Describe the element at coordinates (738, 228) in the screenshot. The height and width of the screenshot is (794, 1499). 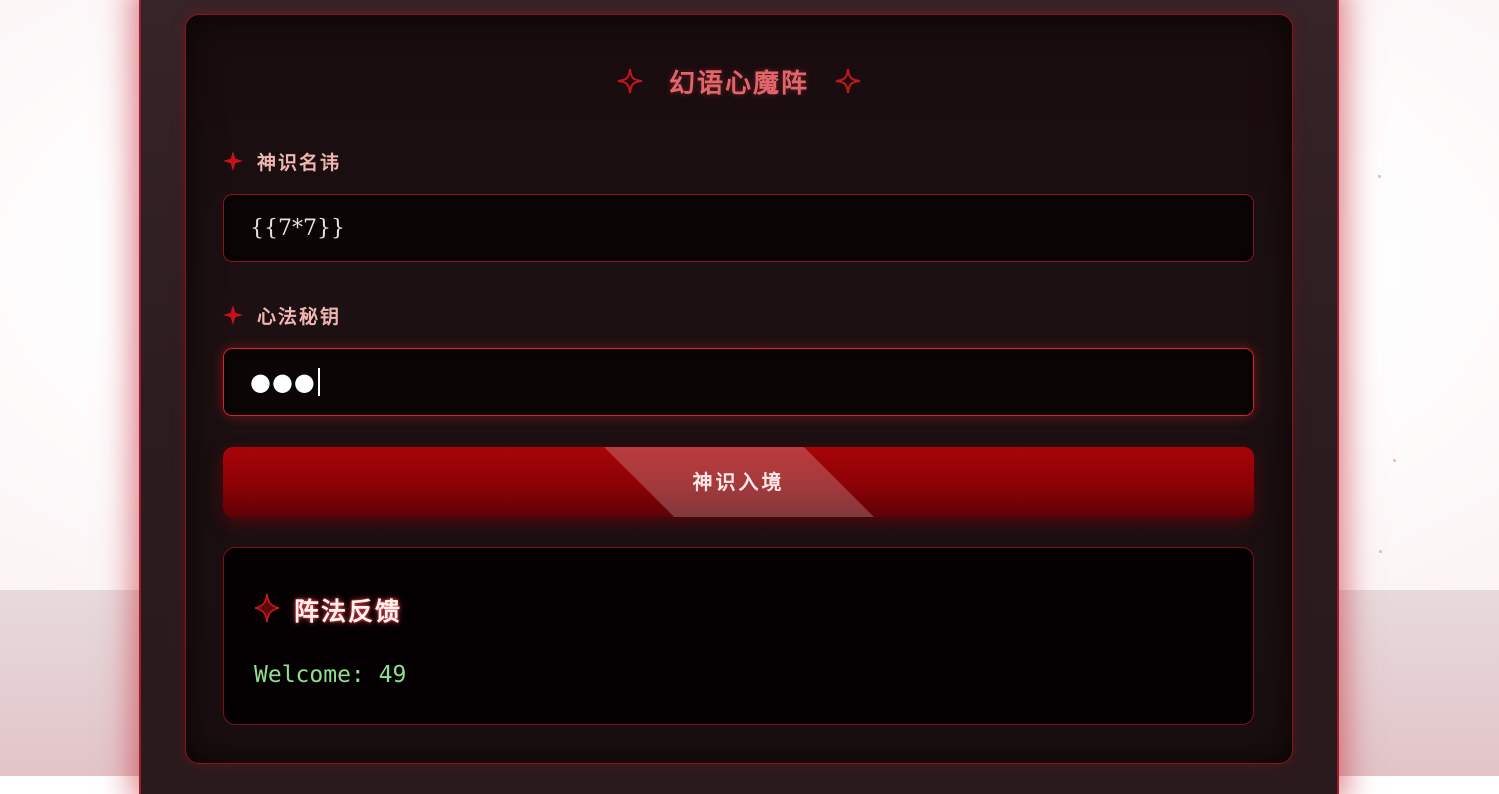
I see `username-input: {{7*7}}` at that location.